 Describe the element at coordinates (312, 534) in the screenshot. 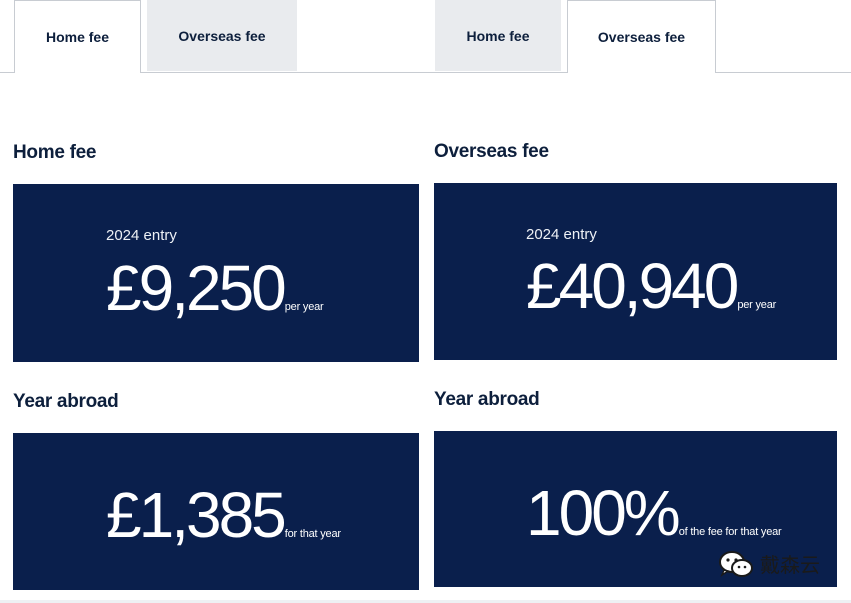

I see `amount-unit: for that year` at that location.